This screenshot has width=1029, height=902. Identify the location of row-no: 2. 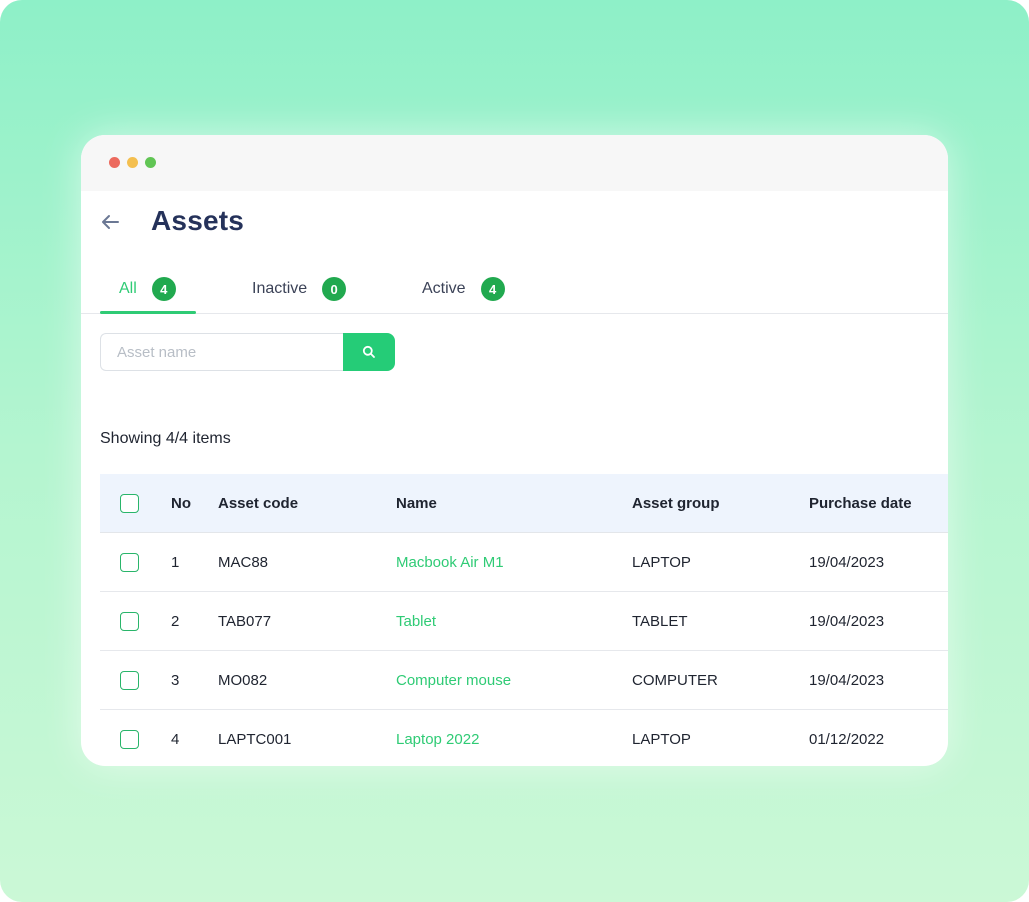
(175, 621).